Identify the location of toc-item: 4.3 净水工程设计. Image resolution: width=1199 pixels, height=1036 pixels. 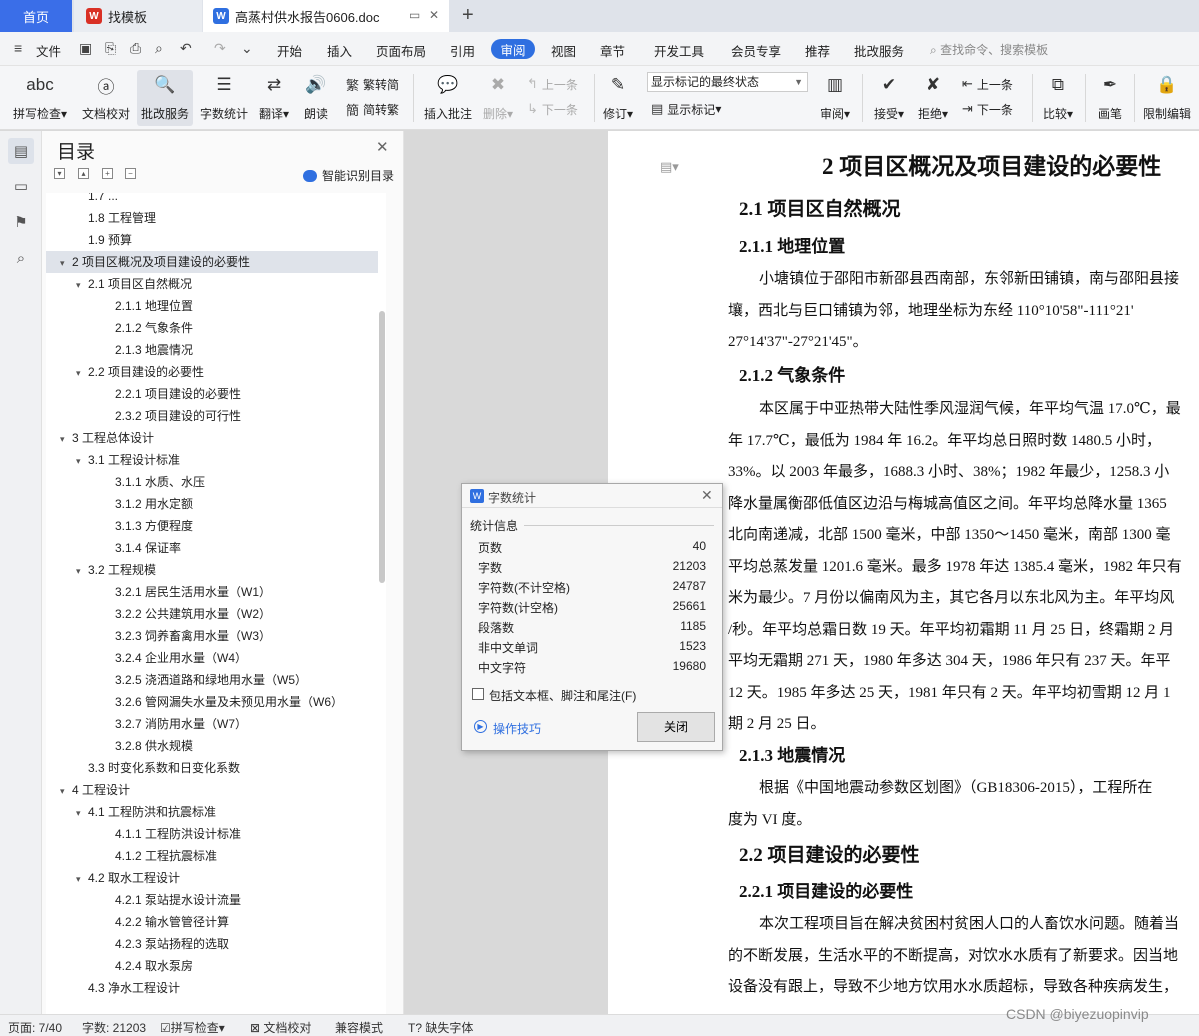
(212, 988).